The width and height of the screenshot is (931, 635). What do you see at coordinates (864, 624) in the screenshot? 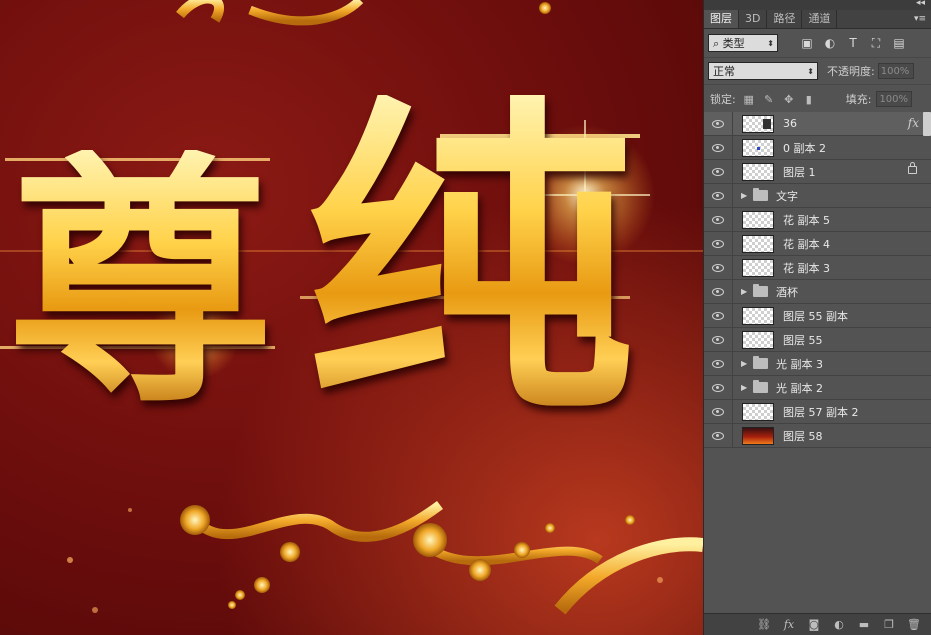
I see `new-group-icon: ▬` at bounding box center [864, 624].